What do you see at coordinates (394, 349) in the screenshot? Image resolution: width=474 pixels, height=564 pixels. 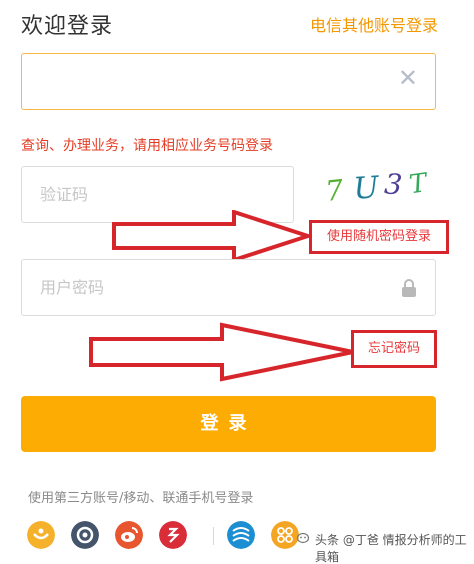 I see `forgot-password-link: 忘记密码` at bounding box center [394, 349].